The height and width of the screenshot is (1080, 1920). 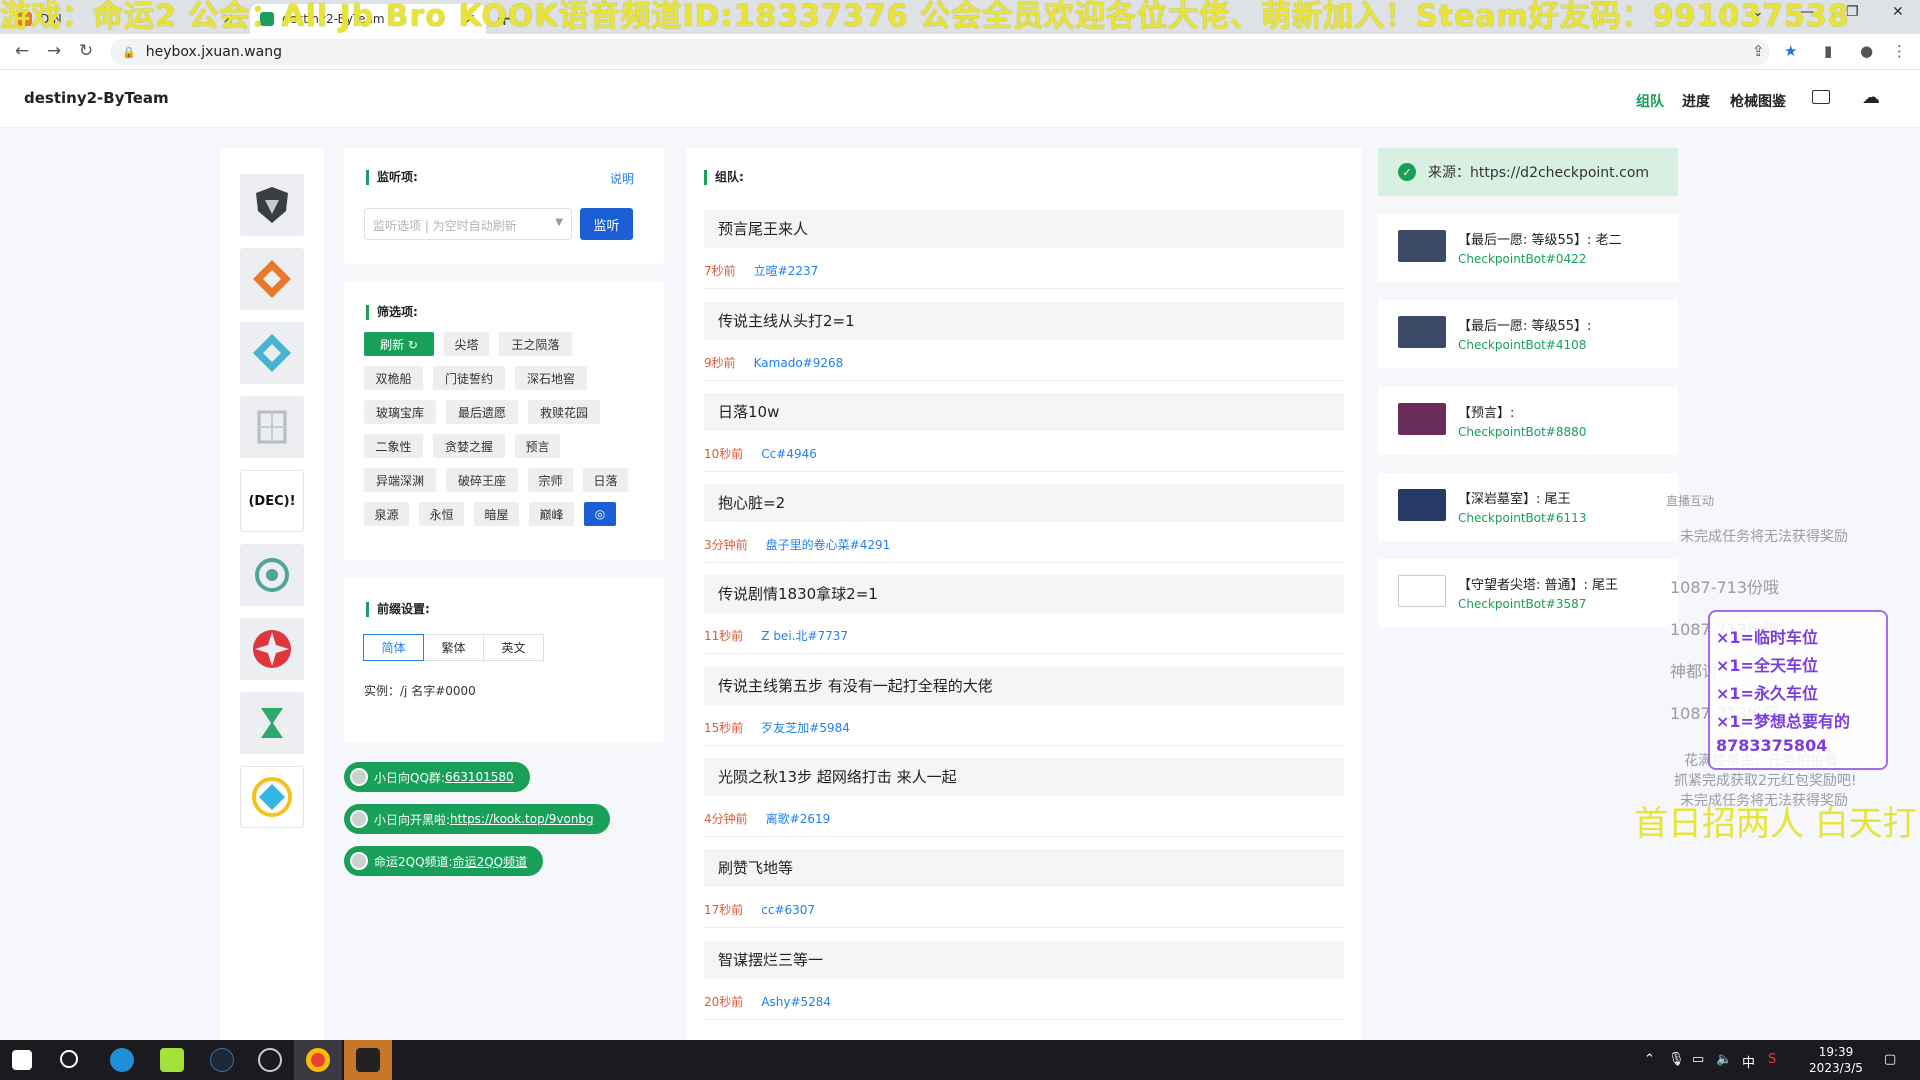 What do you see at coordinates (1528, 334) in the screenshot?
I see `checkpoint-card: 【最后一愿: 等级55】: CheckpointBot#4108` at bounding box center [1528, 334].